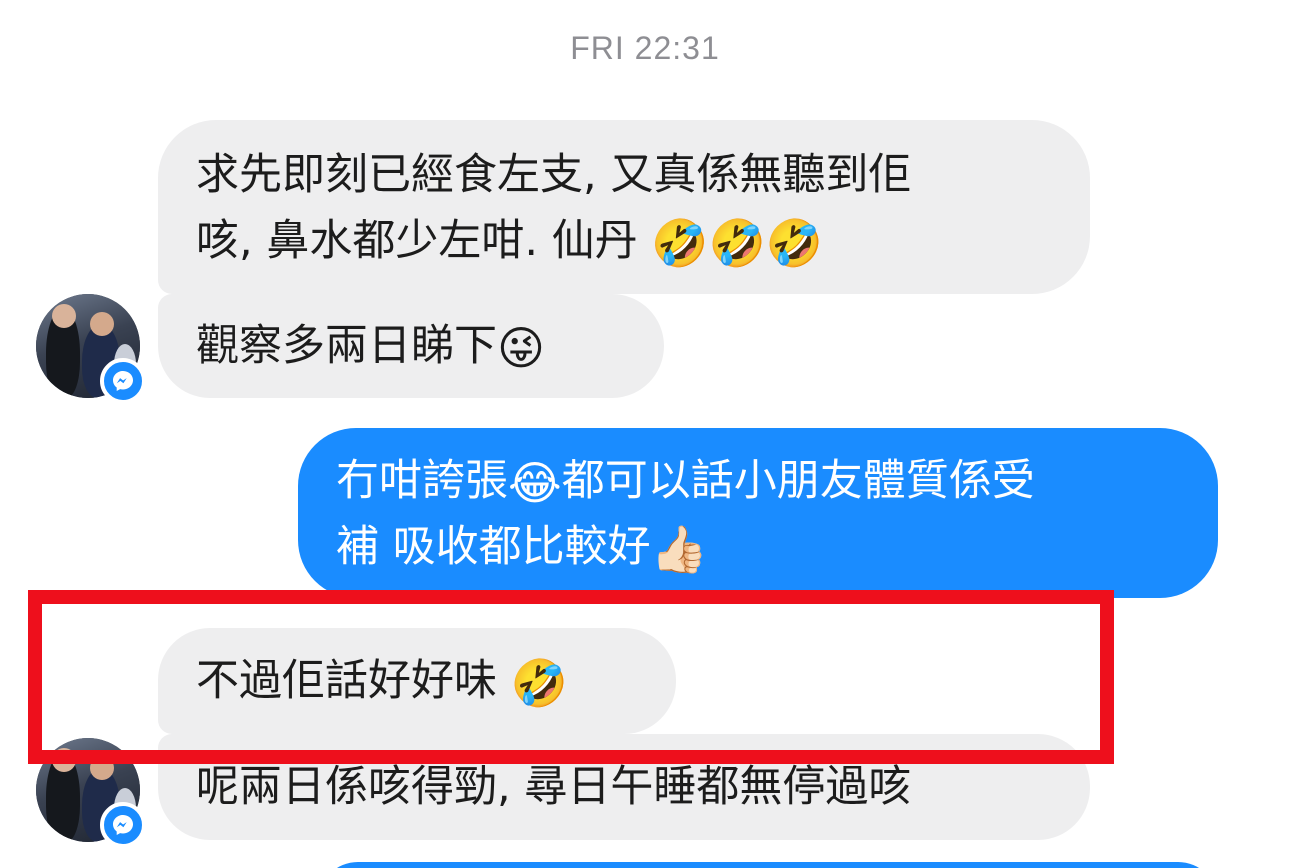  I want to click on incoming-message-bubble: 求先即刻已經食左支, 又真係無聽到佢 咳, 鼻水都少左咁. 仙丹 🤣🤣🤣, so click(624, 207).